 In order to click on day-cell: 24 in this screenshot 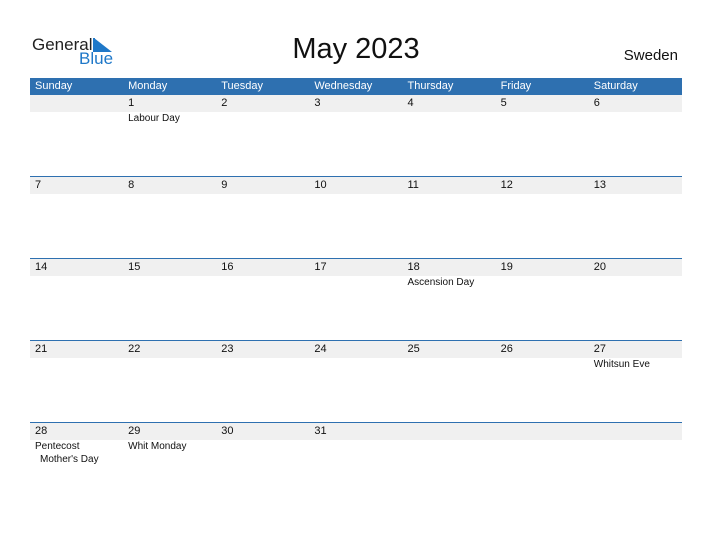, I will do `click(355, 381)`.